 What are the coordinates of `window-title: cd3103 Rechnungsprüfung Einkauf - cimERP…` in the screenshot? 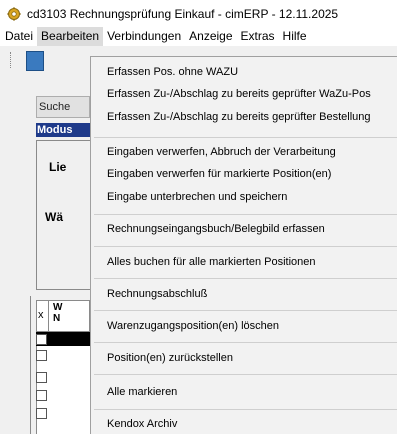 It's located at (183, 13).